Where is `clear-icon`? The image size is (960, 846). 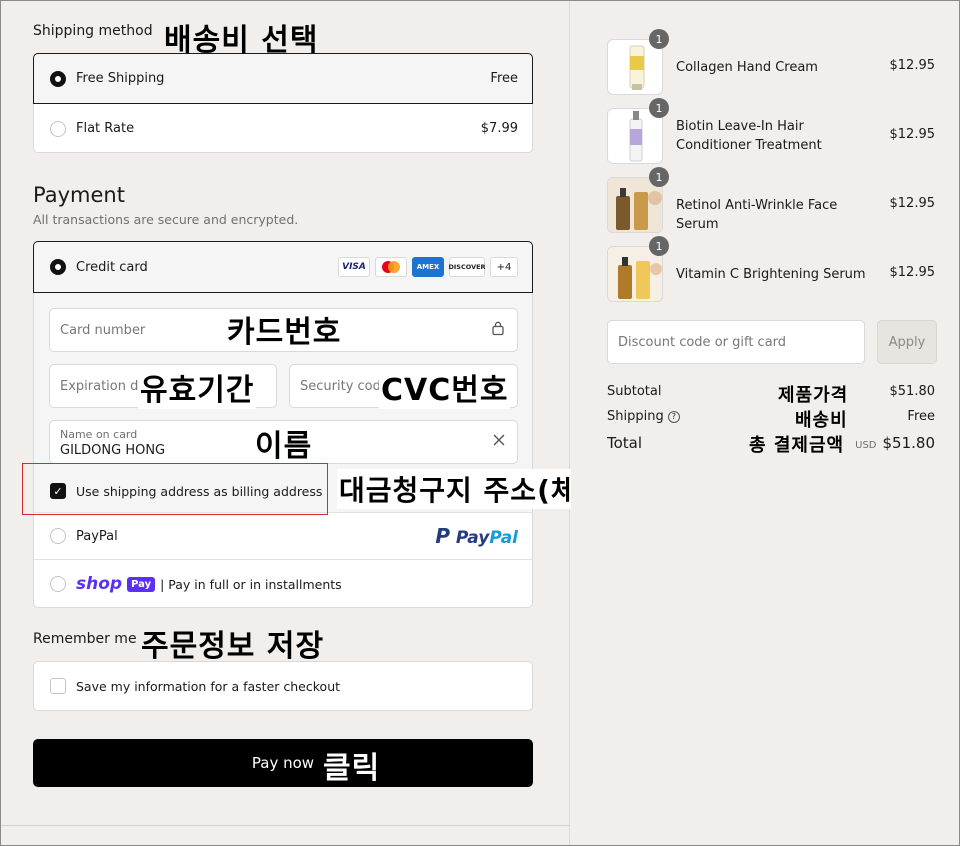 clear-icon is located at coordinates (499, 442).